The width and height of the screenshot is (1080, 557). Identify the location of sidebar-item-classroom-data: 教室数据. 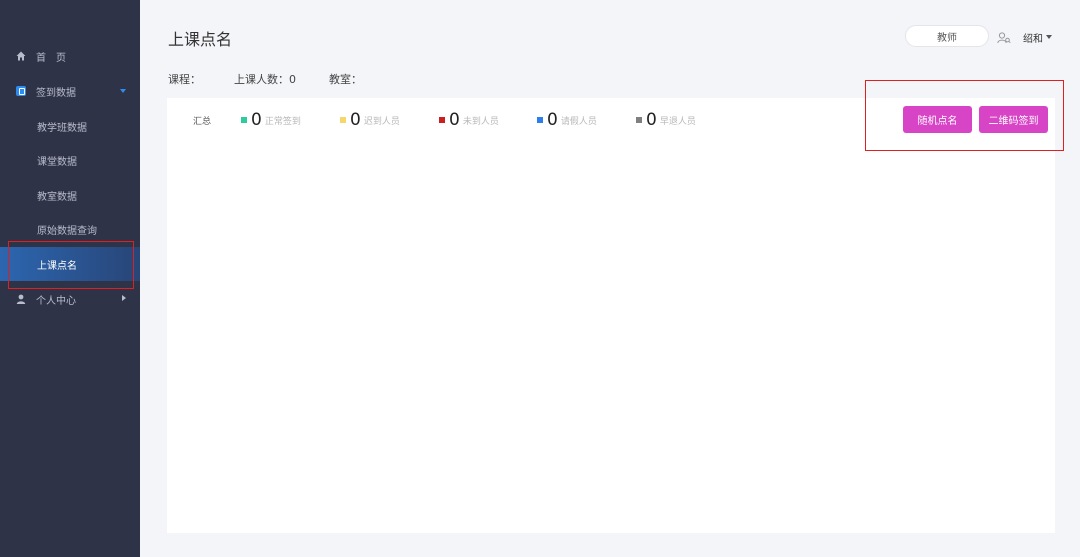
(70, 195).